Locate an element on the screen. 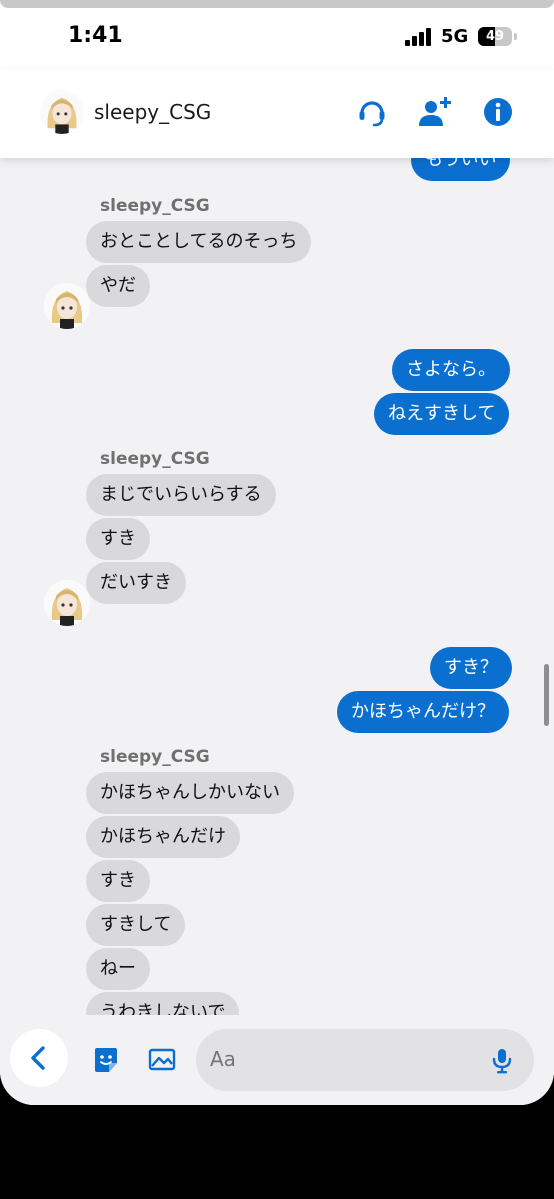 This screenshot has width=554, height=1199. message-input is located at coordinates (340, 1059).